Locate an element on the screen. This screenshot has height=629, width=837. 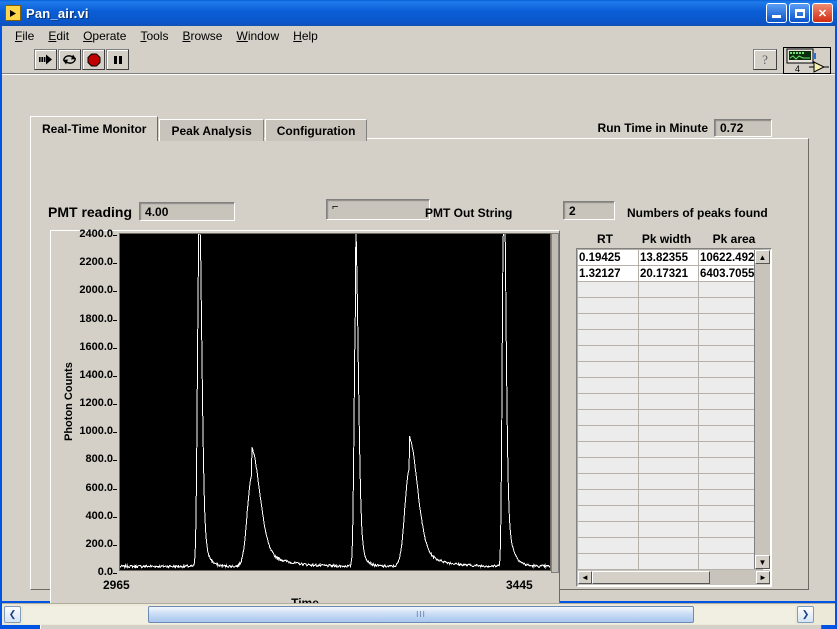
menu-item-help: Help is located at coordinates (305, 36).